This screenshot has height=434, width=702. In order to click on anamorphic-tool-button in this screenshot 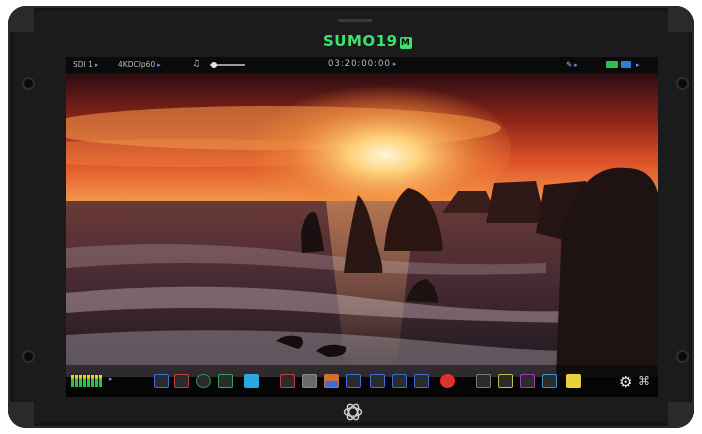, I will do `click(421, 381)`.